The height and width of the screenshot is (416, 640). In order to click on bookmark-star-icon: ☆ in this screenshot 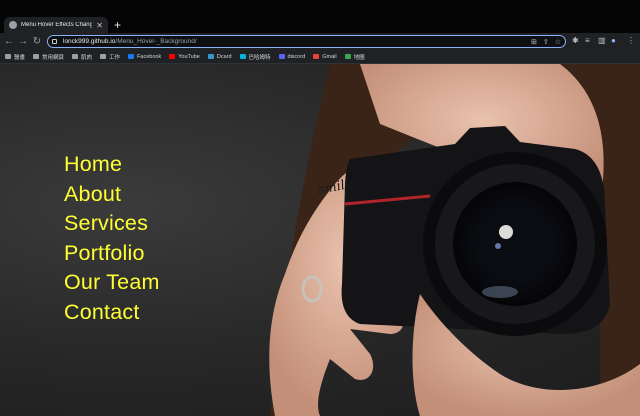, I will do `click(558, 42)`.